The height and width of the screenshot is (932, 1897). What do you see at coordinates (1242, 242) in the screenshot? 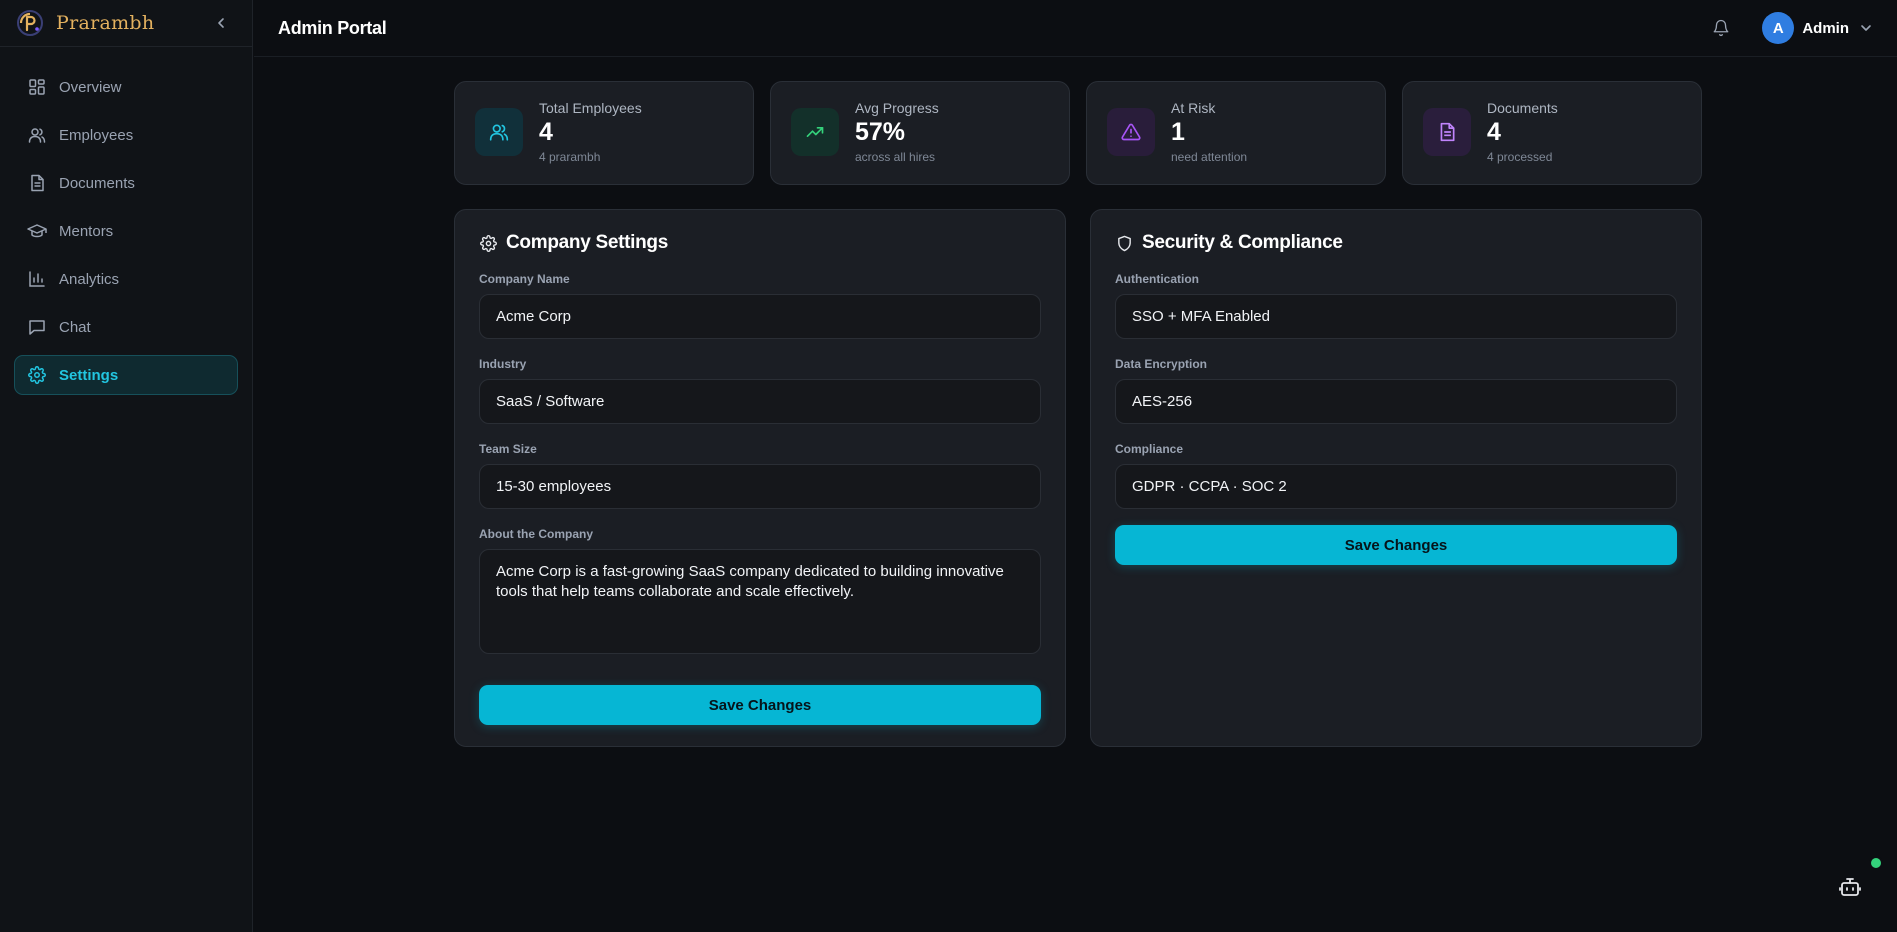
I see `panel-title-text: Security & Compliance` at bounding box center [1242, 242].